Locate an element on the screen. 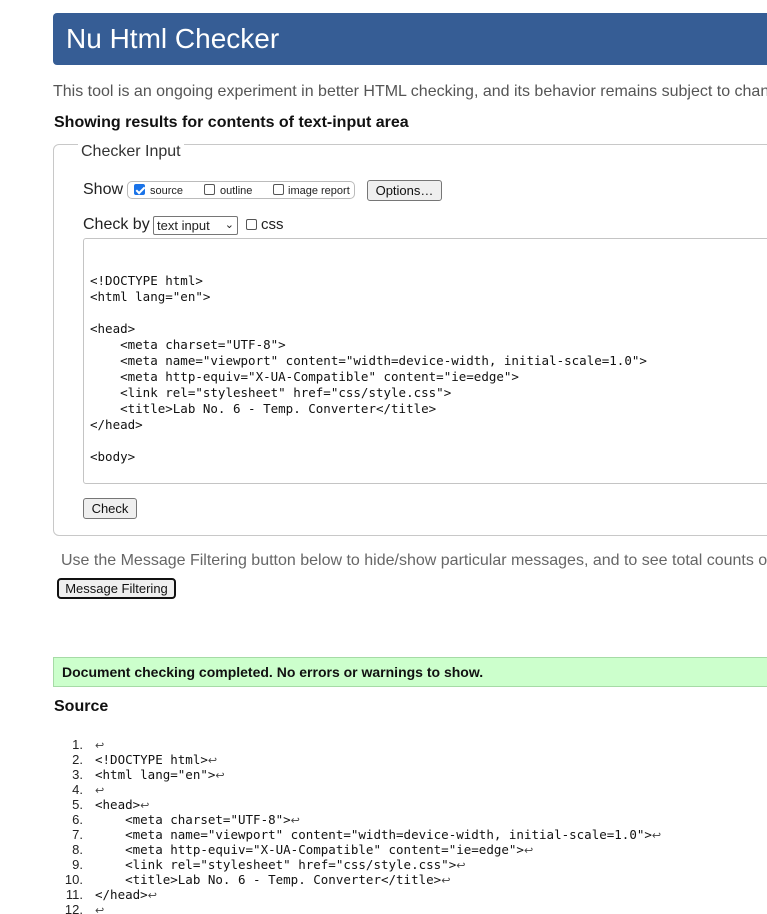  source-line-number: 4. is located at coordinates (77, 789).